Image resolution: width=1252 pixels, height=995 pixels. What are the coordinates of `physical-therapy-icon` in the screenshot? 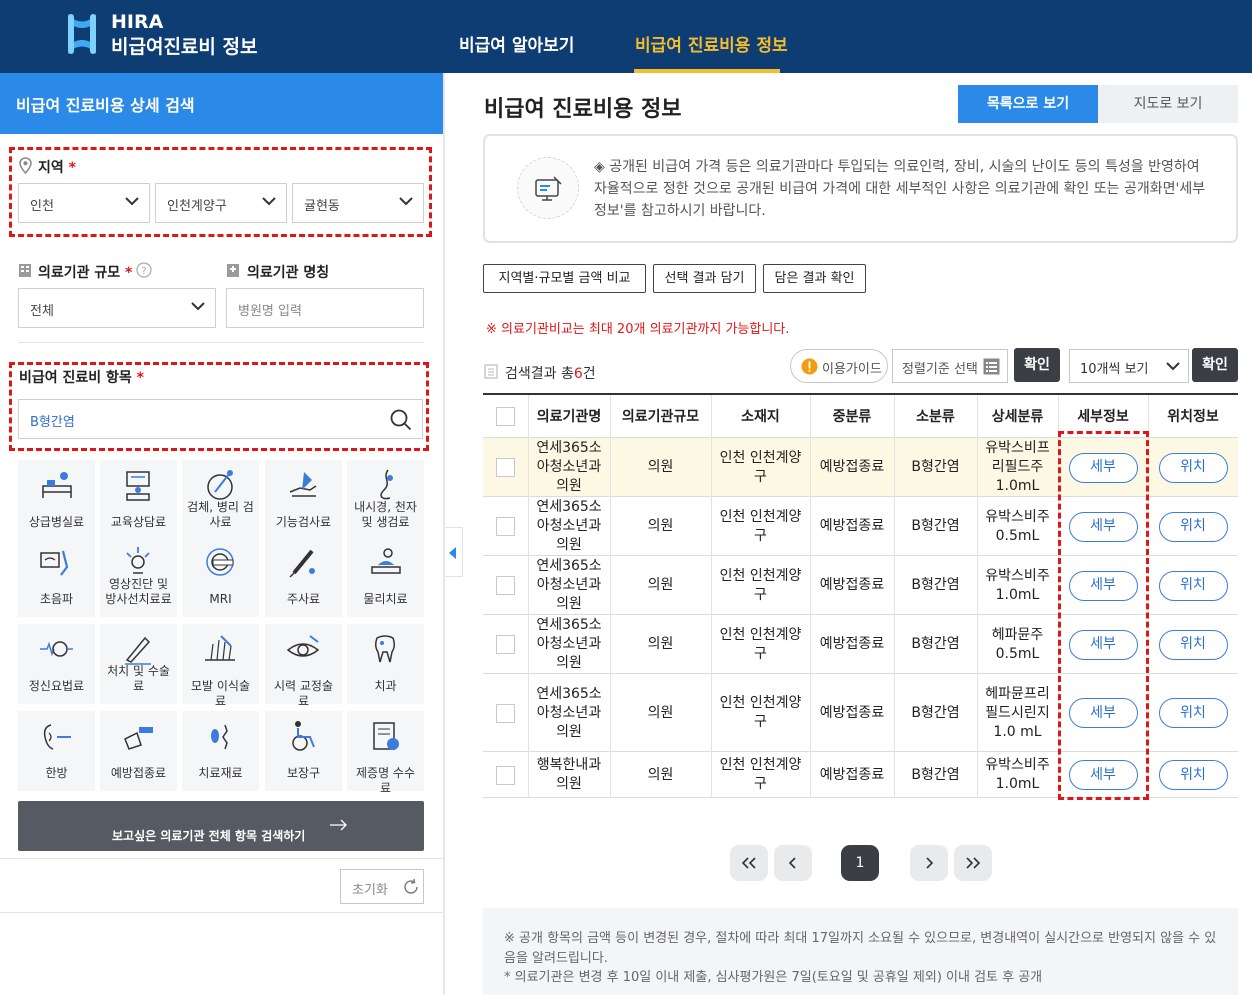 It's located at (386, 561).